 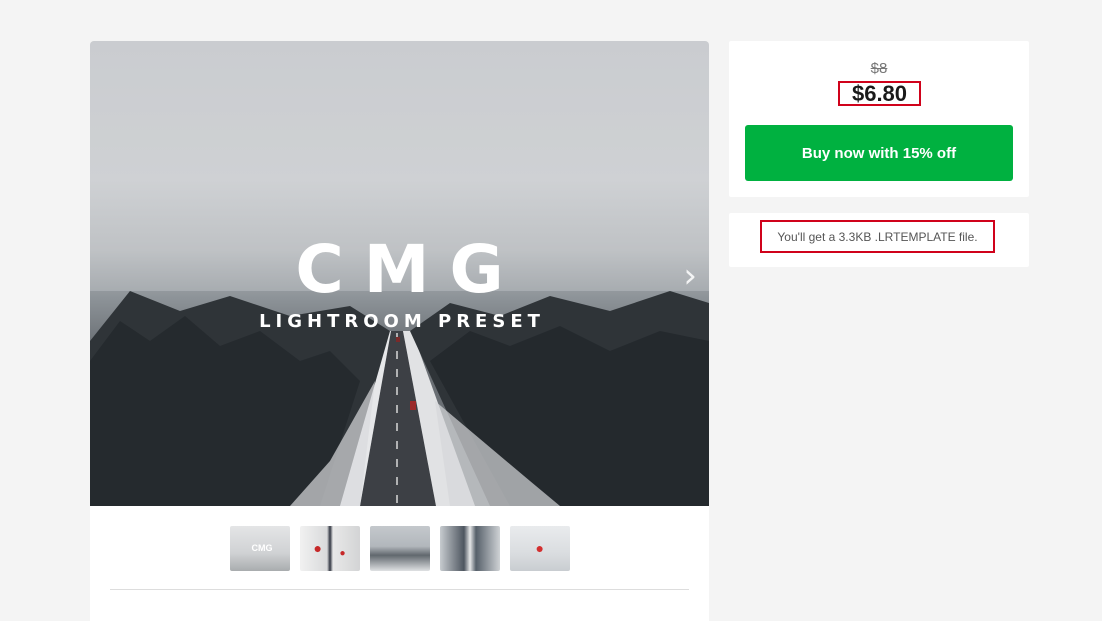 I want to click on hero-title: CMG, so click(x=409, y=269).